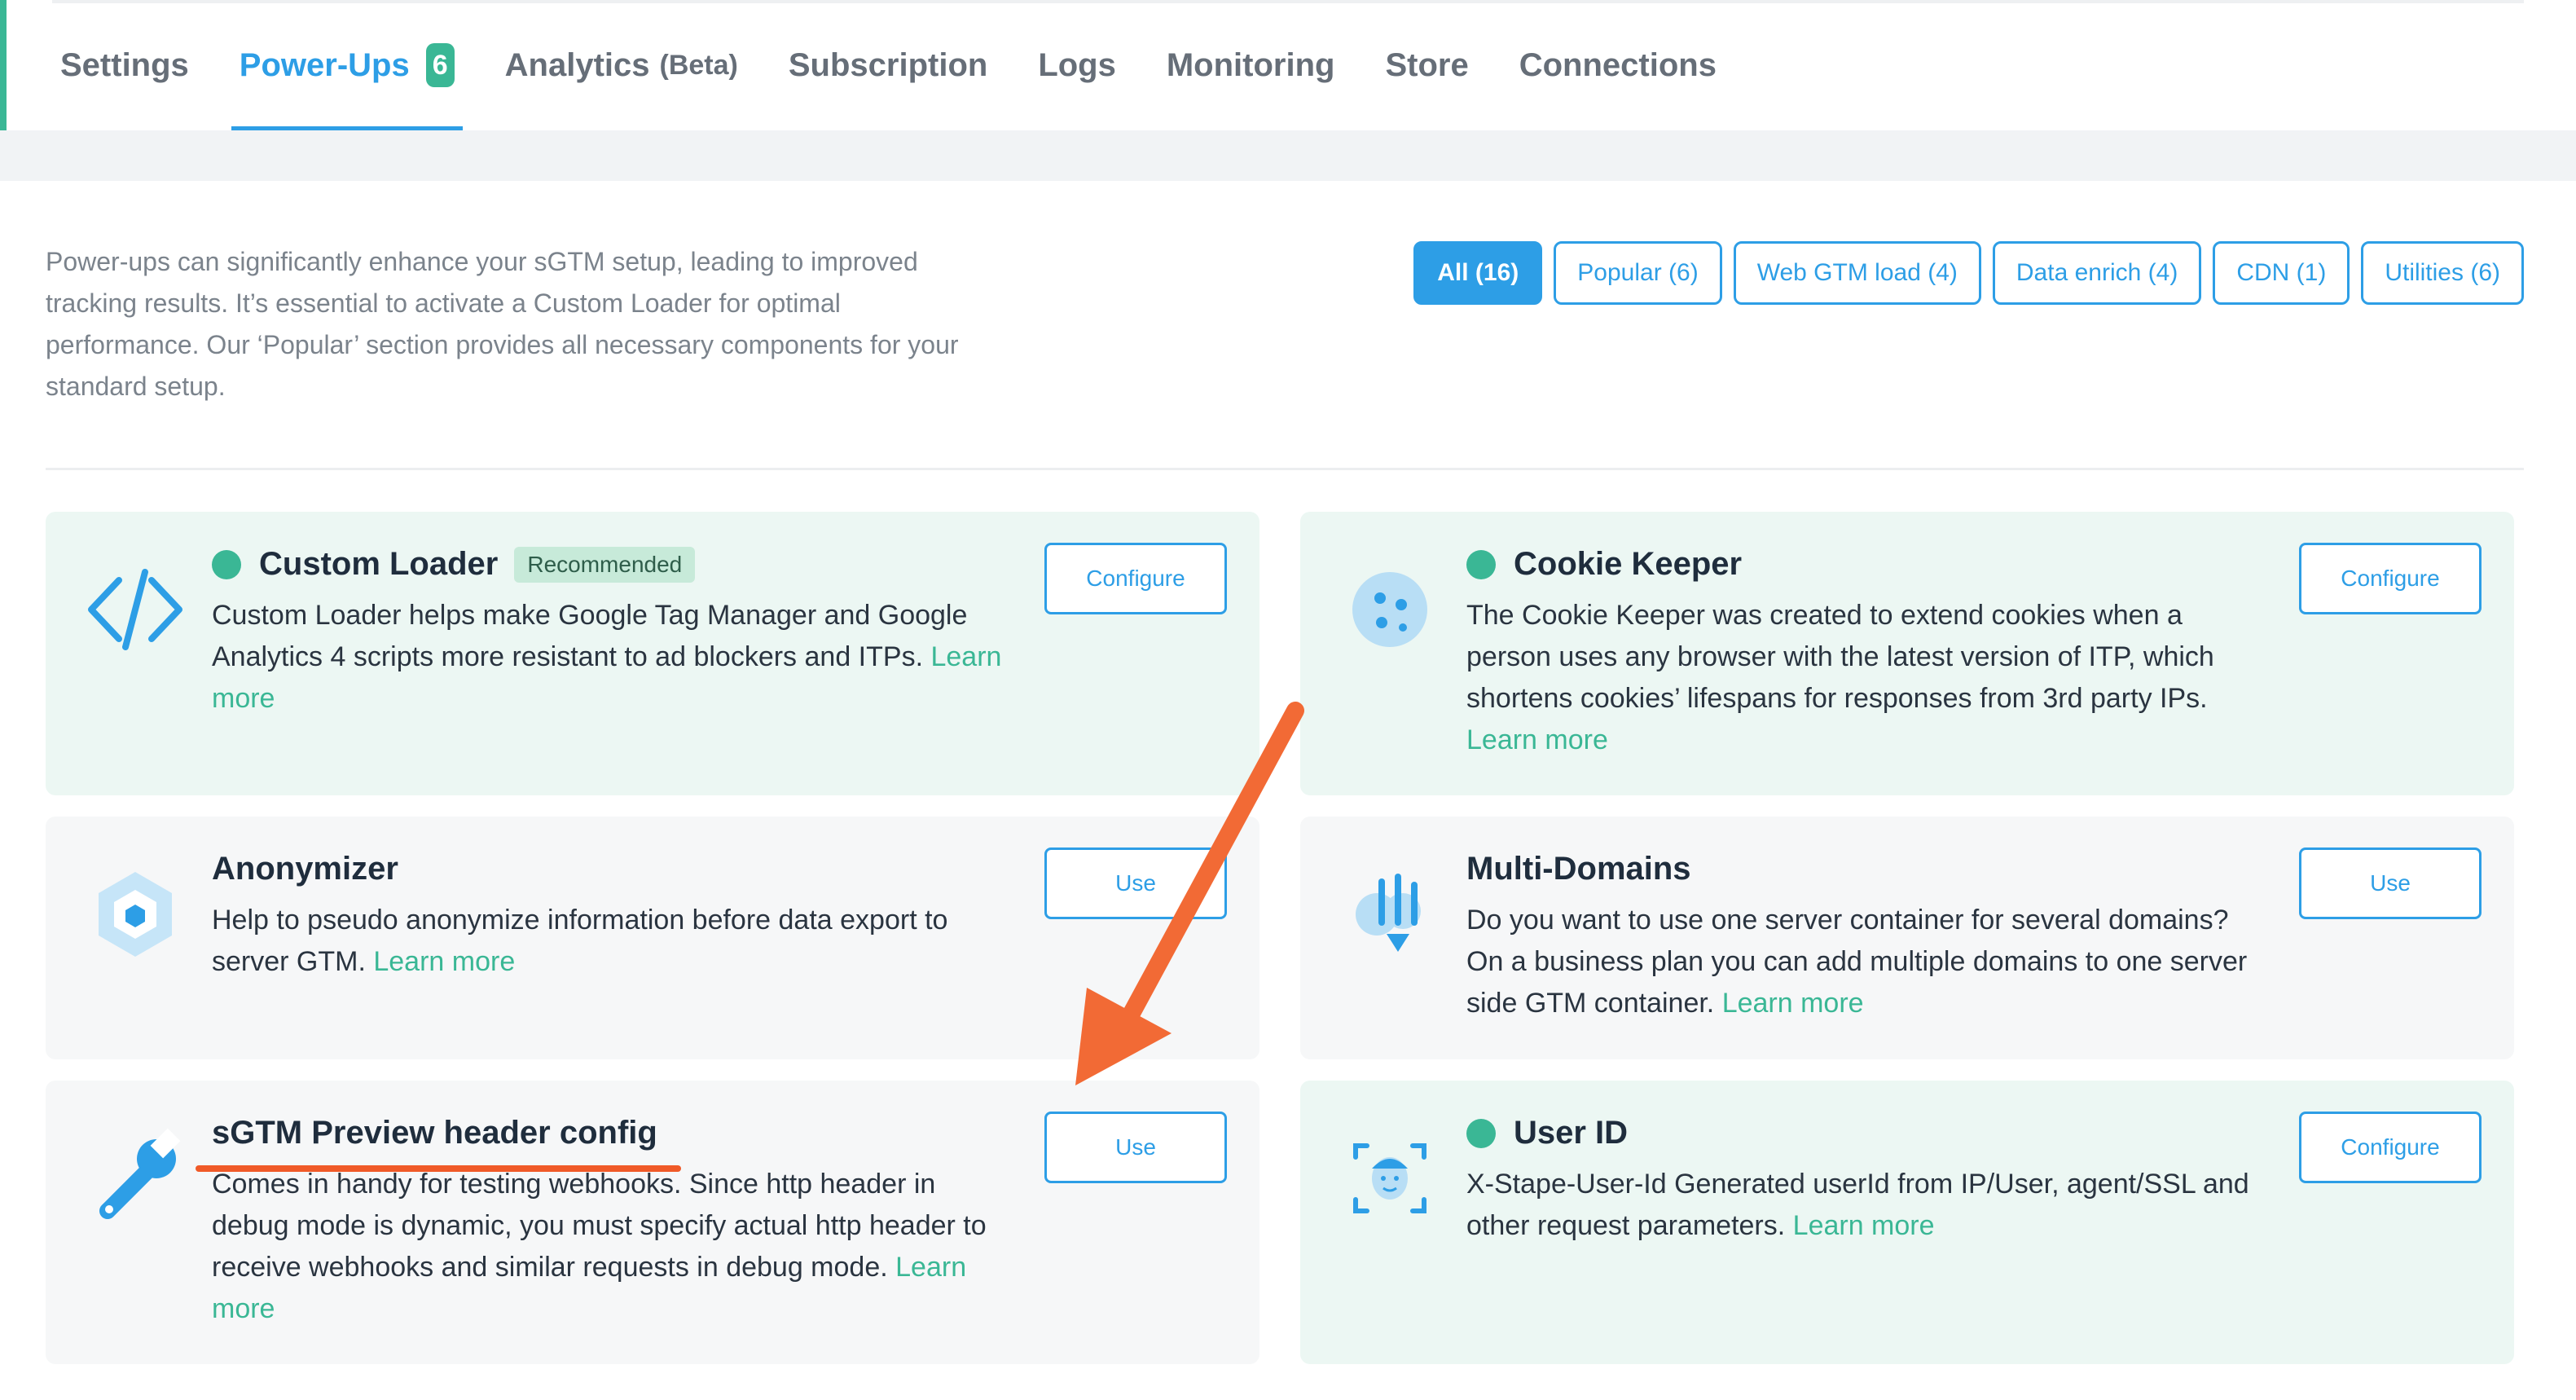 The image size is (2576, 1400). What do you see at coordinates (140, 1173) in the screenshot?
I see `wrench-icon` at bounding box center [140, 1173].